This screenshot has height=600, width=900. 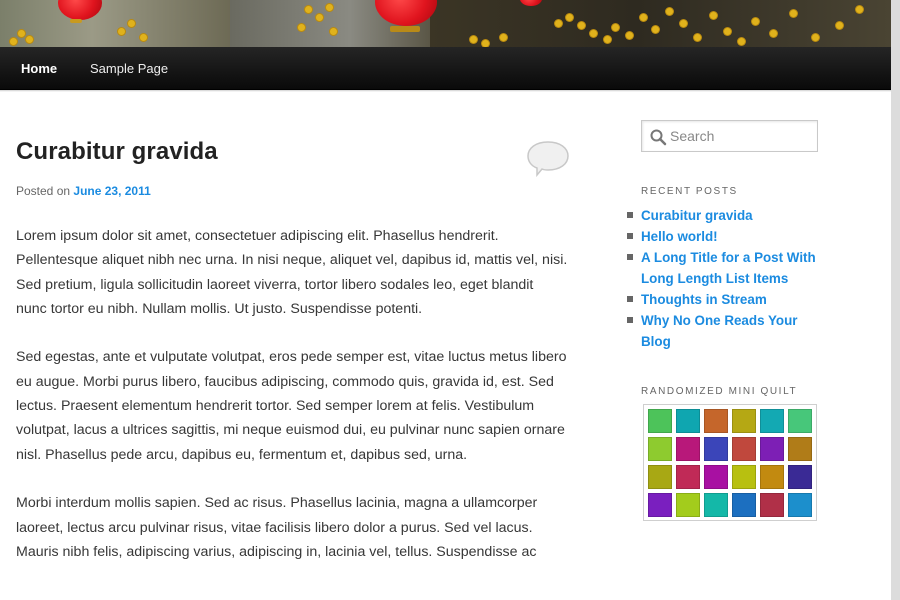 What do you see at coordinates (679, 236) in the screenshot?
I see `recent-post-link: Hello world!` at bounding box center [679, 236].